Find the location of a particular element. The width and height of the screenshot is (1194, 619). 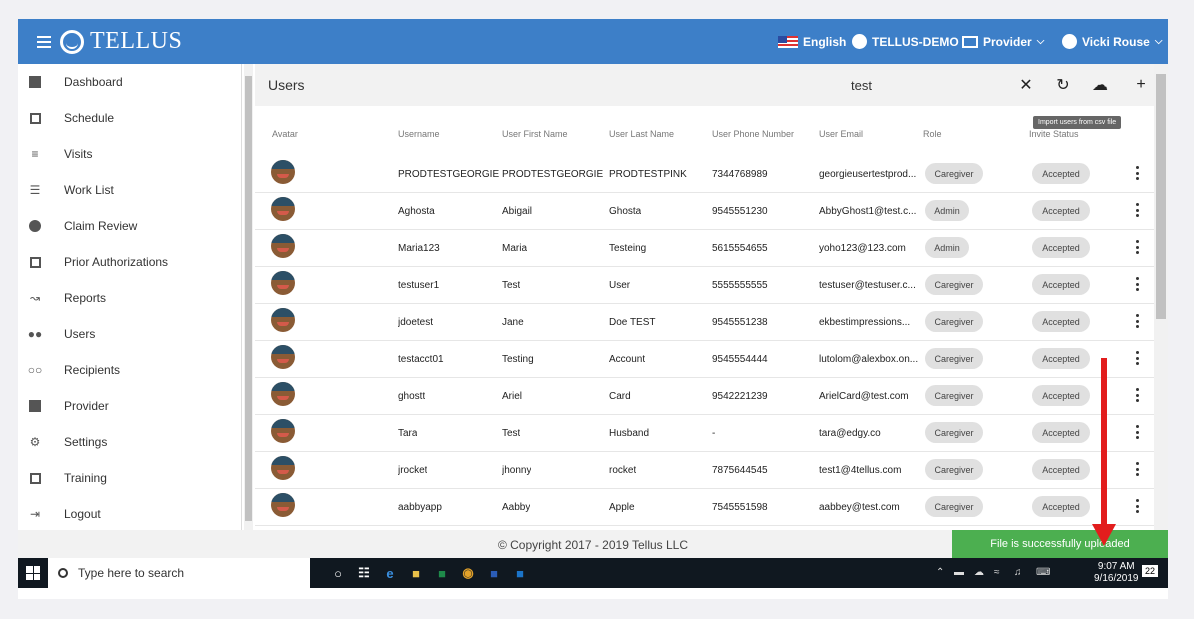

cell-phone: 7545551598 is located at coordinates (740, 507).